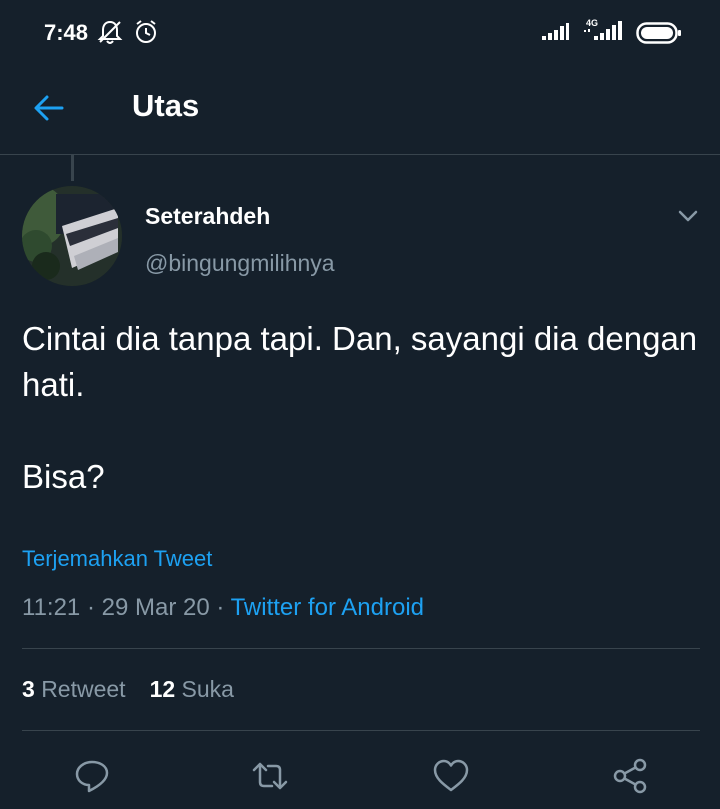  I want to click on like-stat-label: Suka, so click(207, 689).